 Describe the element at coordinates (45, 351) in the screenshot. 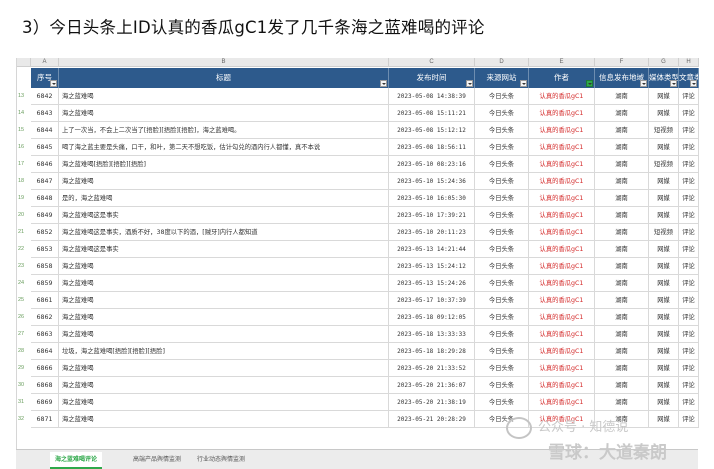

I see `cell-id: 6864` at that location.